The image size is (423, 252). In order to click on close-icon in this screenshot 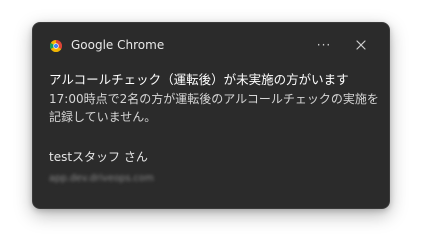, I will do `click(361, 45)`.